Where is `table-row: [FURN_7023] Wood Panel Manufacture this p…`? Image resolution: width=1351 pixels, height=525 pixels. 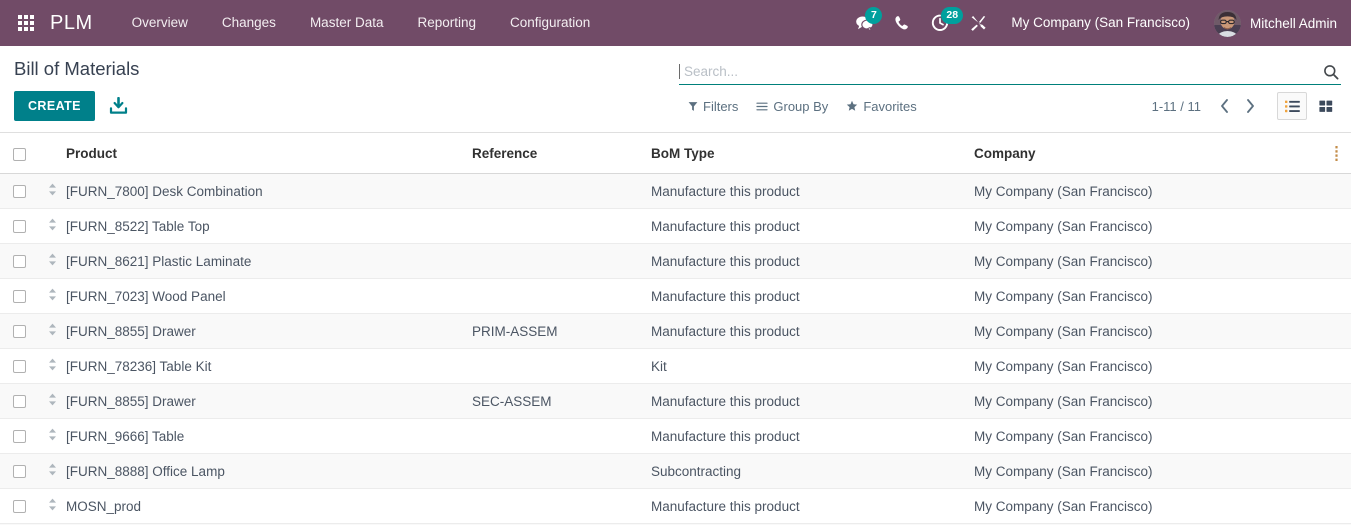
table-row: [FURN_7023] Wood Panel Manufacture this p… is located at coordinates (675, 296).